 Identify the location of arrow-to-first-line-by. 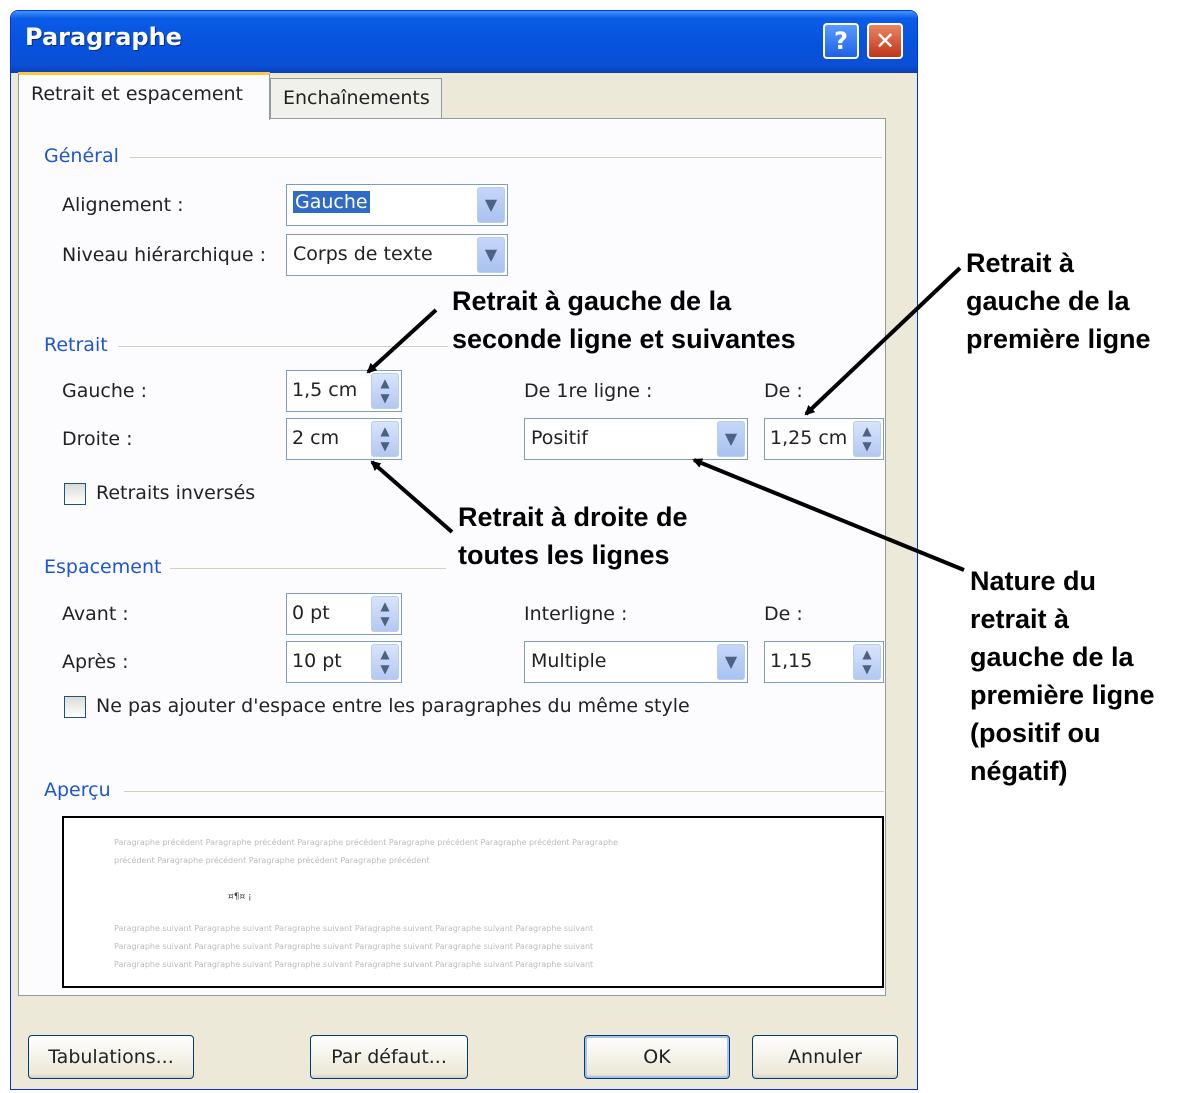
(883, 341).